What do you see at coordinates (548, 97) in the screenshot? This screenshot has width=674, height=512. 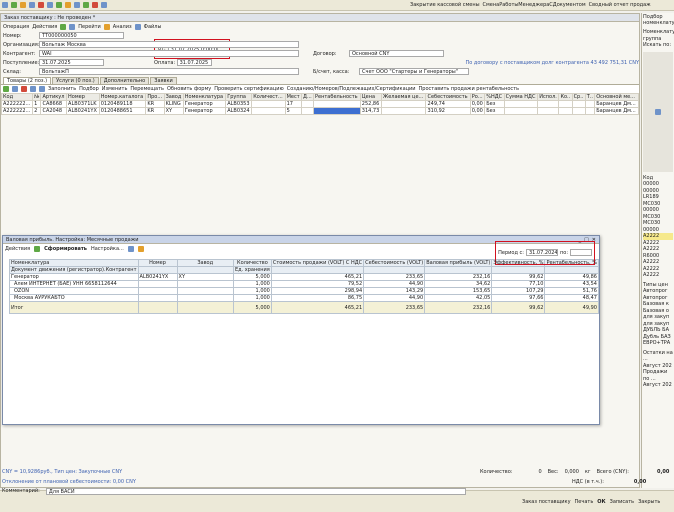 I see `col-header: Испол.` at bounding box center [548, 97].